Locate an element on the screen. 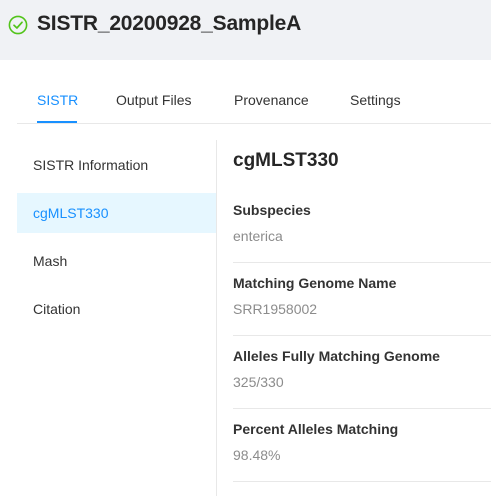  field-matching-genome-name: Matching Genome Name SRR1958002 is located at coordinates (362, 299).